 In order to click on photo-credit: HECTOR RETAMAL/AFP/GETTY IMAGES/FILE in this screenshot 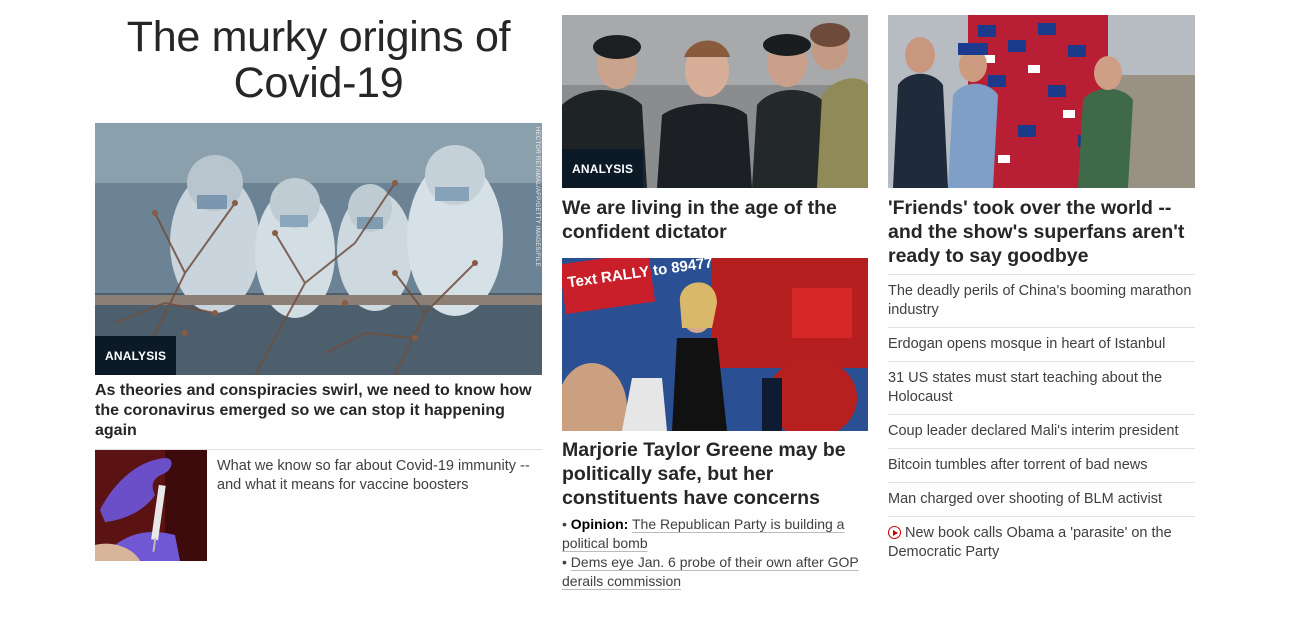, I will do `click(537, 197)`.